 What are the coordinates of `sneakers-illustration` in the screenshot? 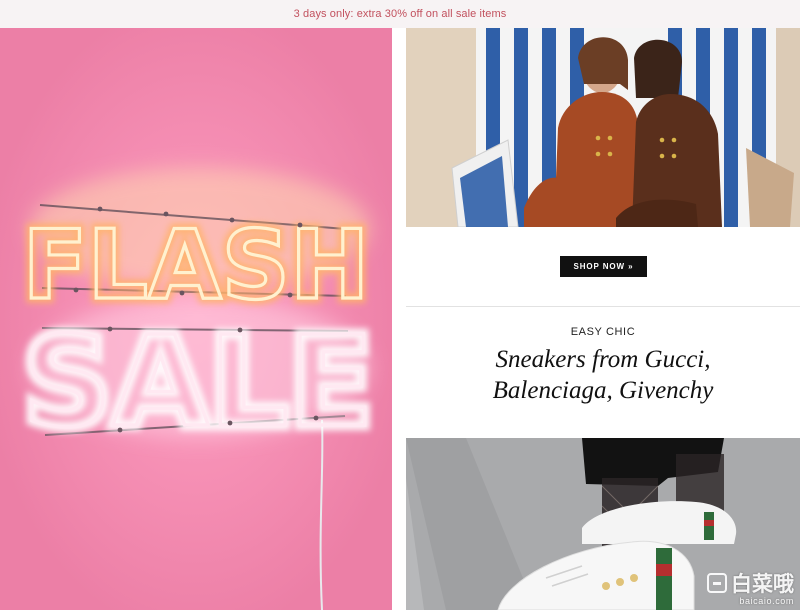 It's located at (603, 524).